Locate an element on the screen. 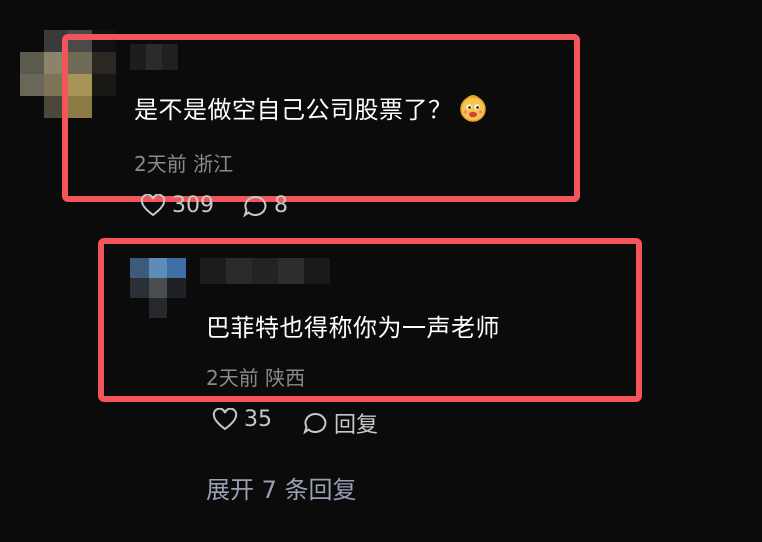  like-button: 309 is located at coordinates (177, 205).